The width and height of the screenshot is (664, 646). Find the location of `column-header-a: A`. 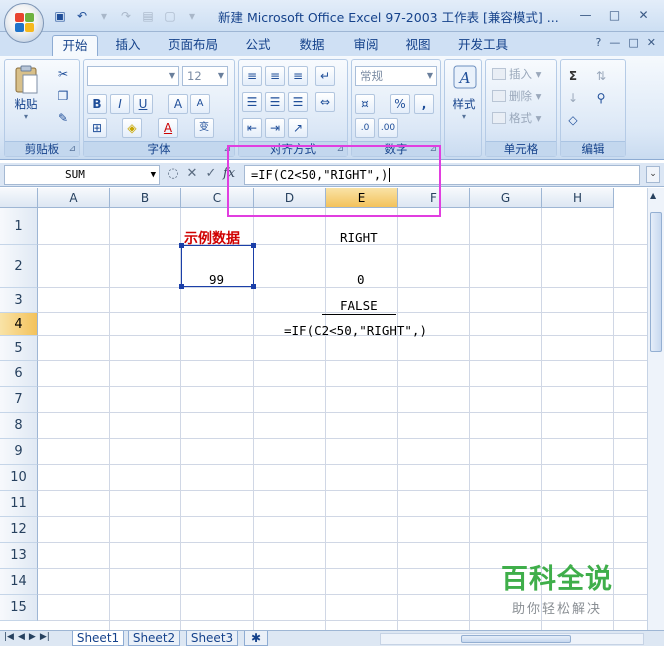

column-header-a: A is located at coordinates (74, 198).